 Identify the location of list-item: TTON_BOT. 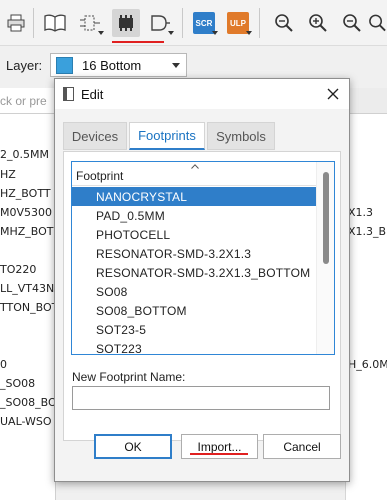
(27, 307).